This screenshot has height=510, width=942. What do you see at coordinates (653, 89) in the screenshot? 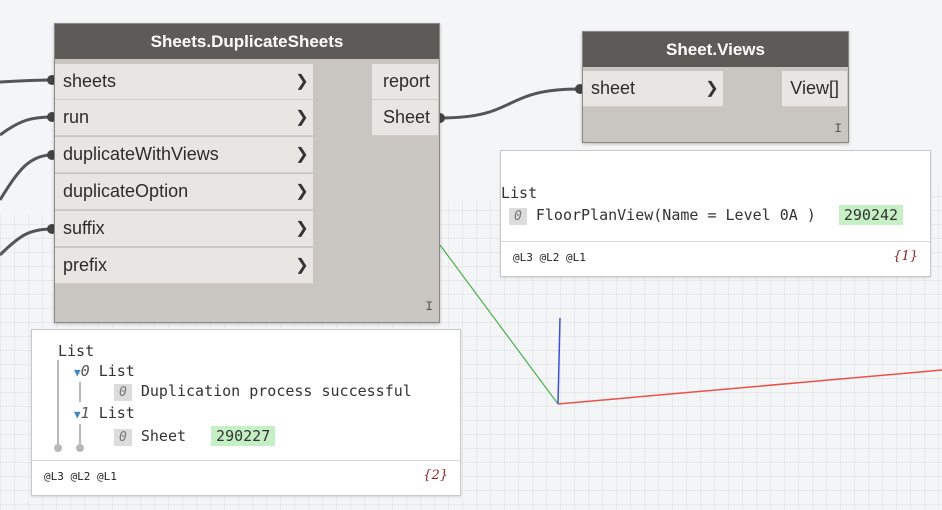
I see `input-port-sheet: sheet ❯` at bounding box center [653, 89].